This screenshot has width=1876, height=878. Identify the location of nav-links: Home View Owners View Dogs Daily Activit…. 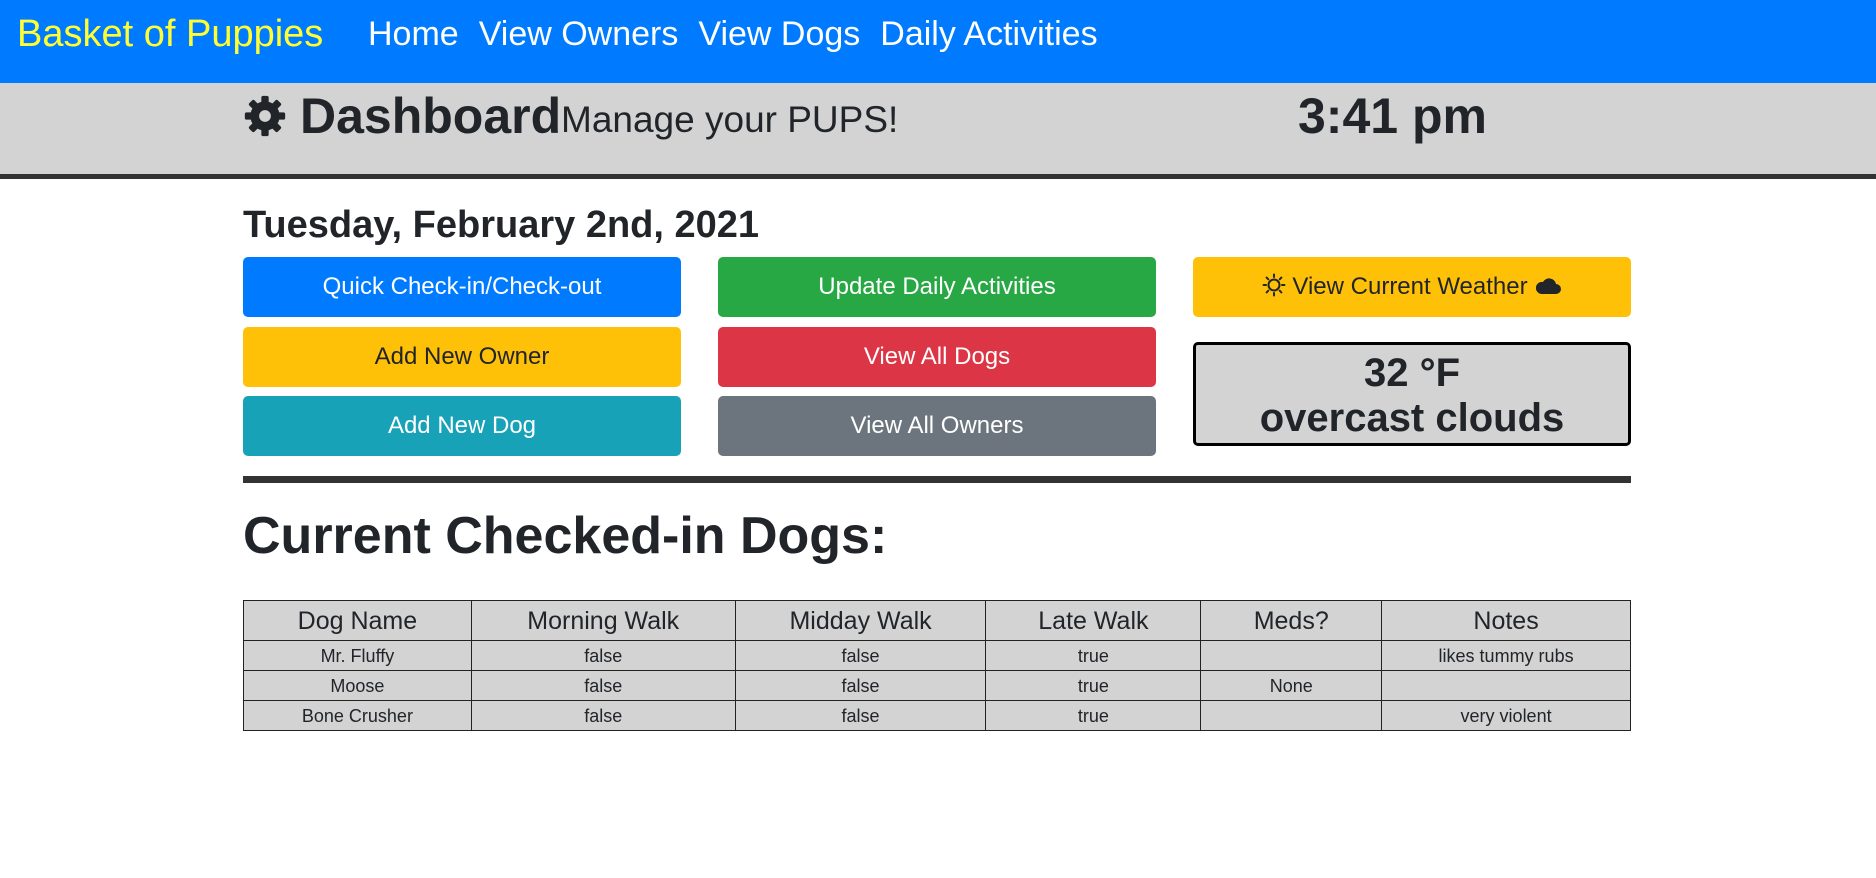
(733, 34).